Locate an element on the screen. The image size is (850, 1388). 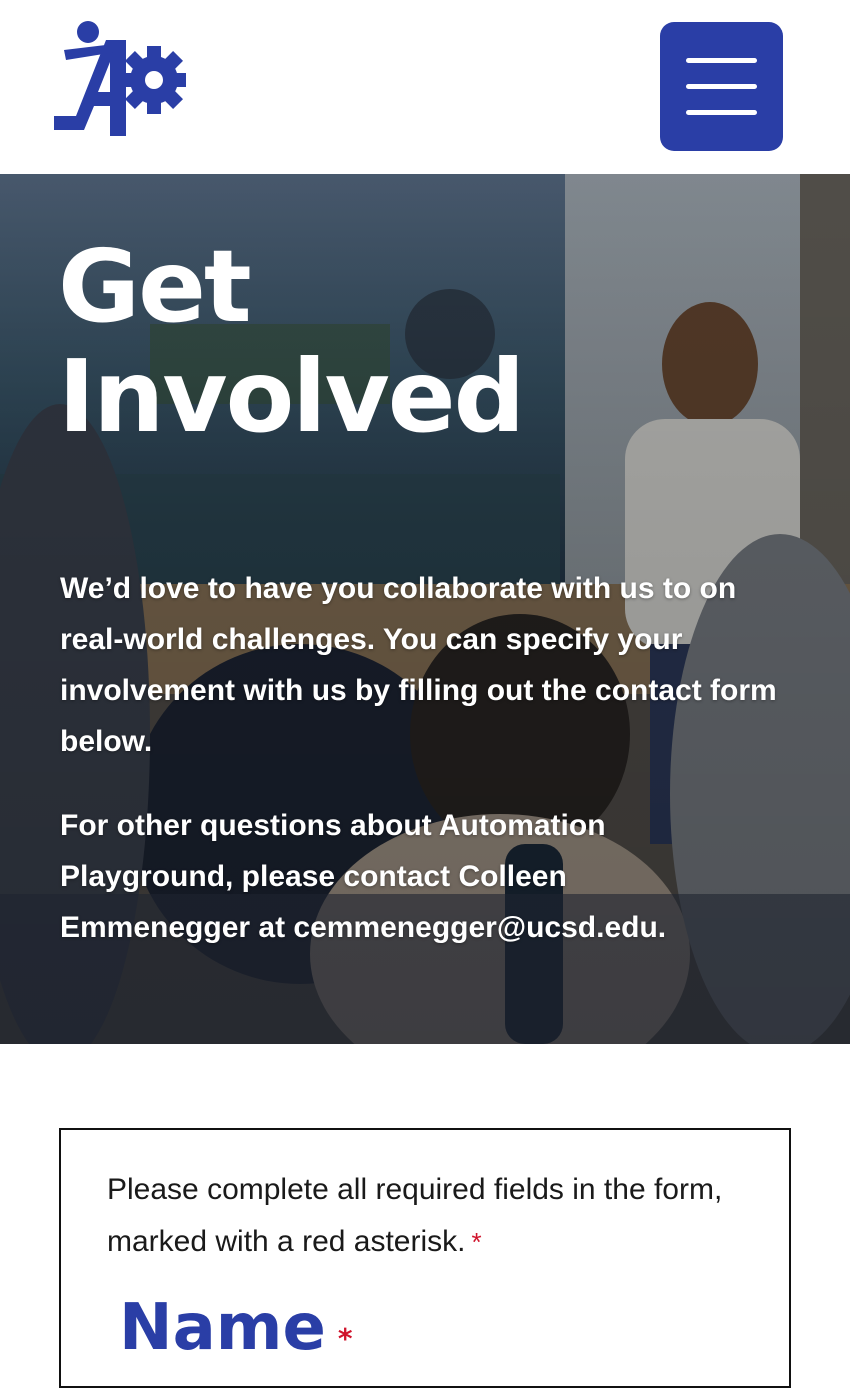
hamburger-menu-icon-bar-top is located at coordinates (721, 60).